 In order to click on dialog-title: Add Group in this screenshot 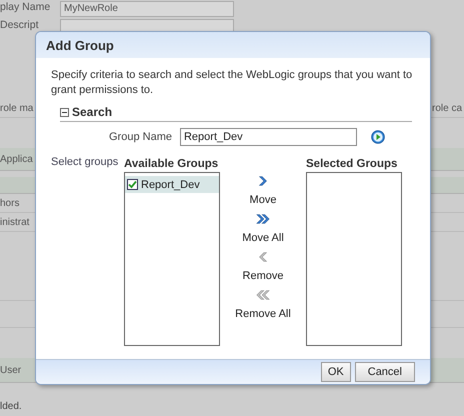, I will do `click(80, 45)`.